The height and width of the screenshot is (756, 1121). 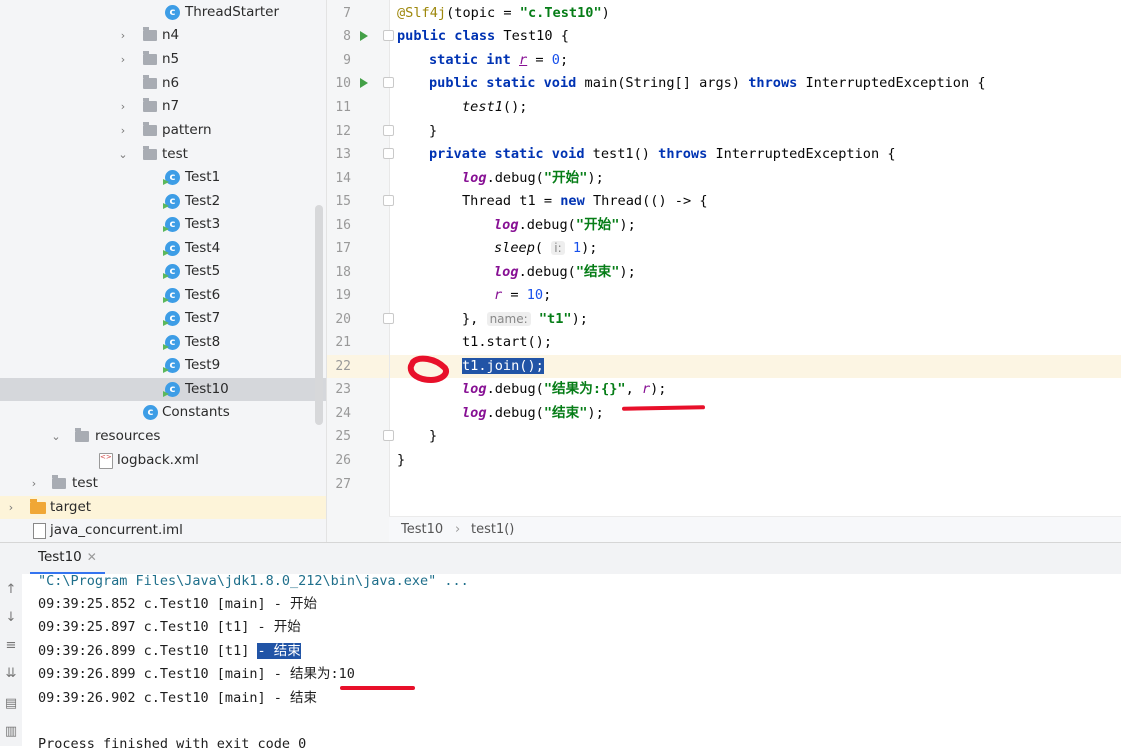 I want to click on tree-item-label: target, so click(x=71, y=507).